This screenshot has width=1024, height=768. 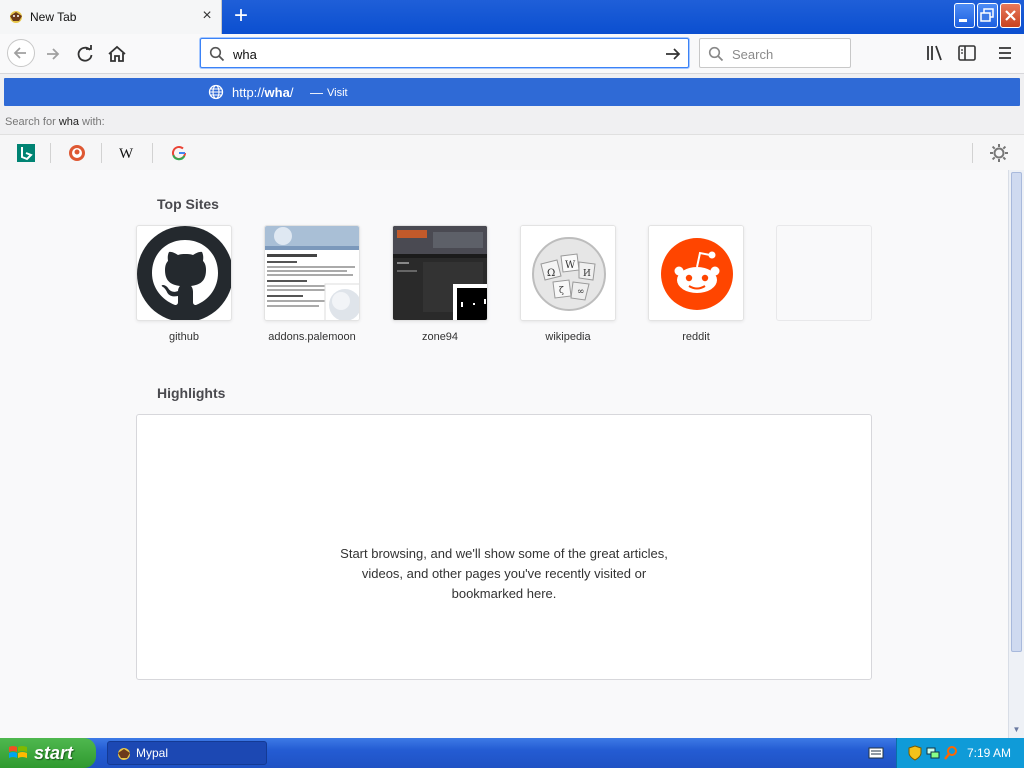 I want to click on addons-palemoon-thumbnail, so click(x=312, y=273).